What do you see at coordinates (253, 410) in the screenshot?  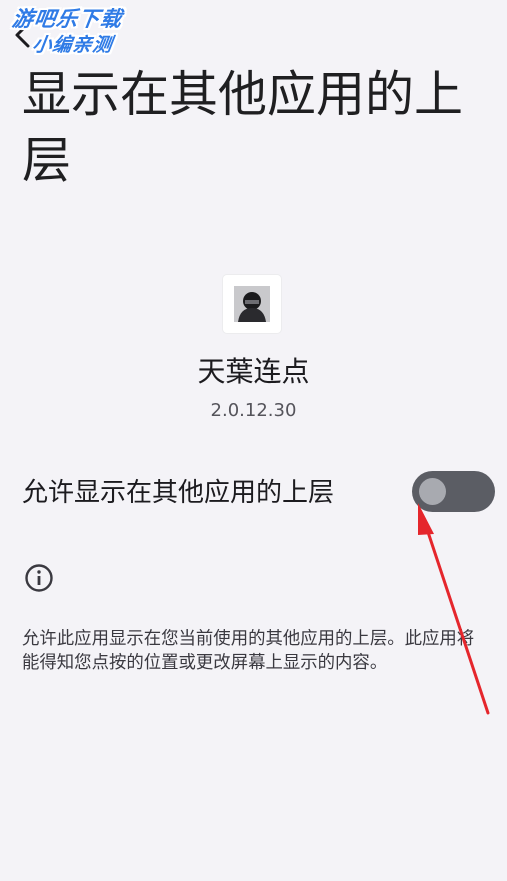 I see `app-version: 2.0.12.30` at bounding box center [253, 410].